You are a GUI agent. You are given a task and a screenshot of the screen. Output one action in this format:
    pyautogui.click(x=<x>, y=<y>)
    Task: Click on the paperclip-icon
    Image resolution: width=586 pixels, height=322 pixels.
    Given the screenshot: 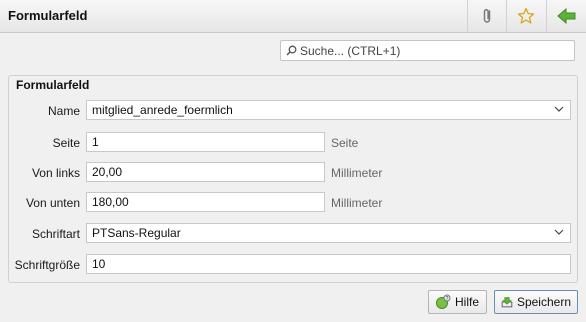 What is the action you would take?
    pyautogui.click(x=486, y=15)
    